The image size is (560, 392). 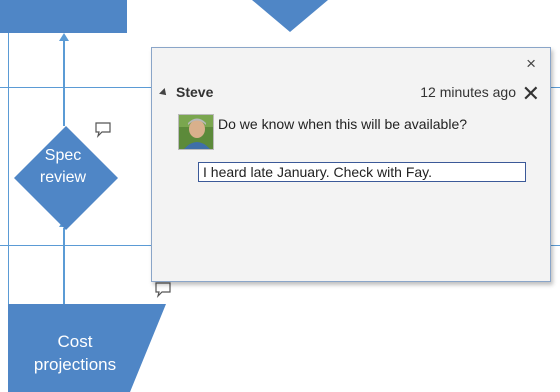 What do you see at coordinates (362, 172) in the screenshot?
I see `reply-input: I heard late January. Check with Fay.` at bounding box center [362, 172].